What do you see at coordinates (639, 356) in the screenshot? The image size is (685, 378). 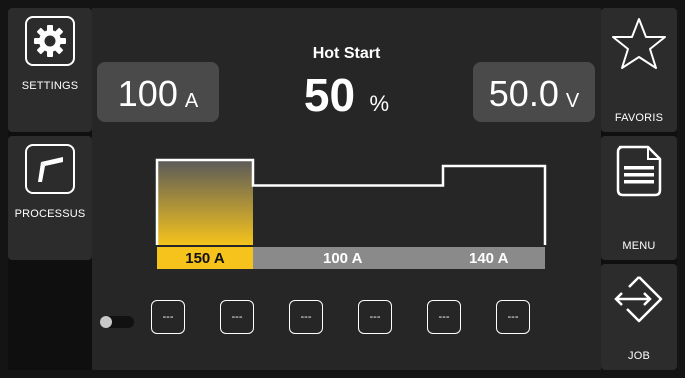 I see `job-label: JOB` at bounding box center [639, 356].